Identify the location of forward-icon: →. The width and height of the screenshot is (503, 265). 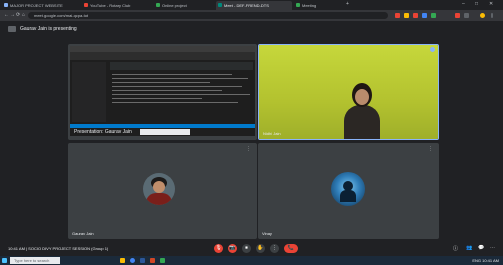
(12, 15).